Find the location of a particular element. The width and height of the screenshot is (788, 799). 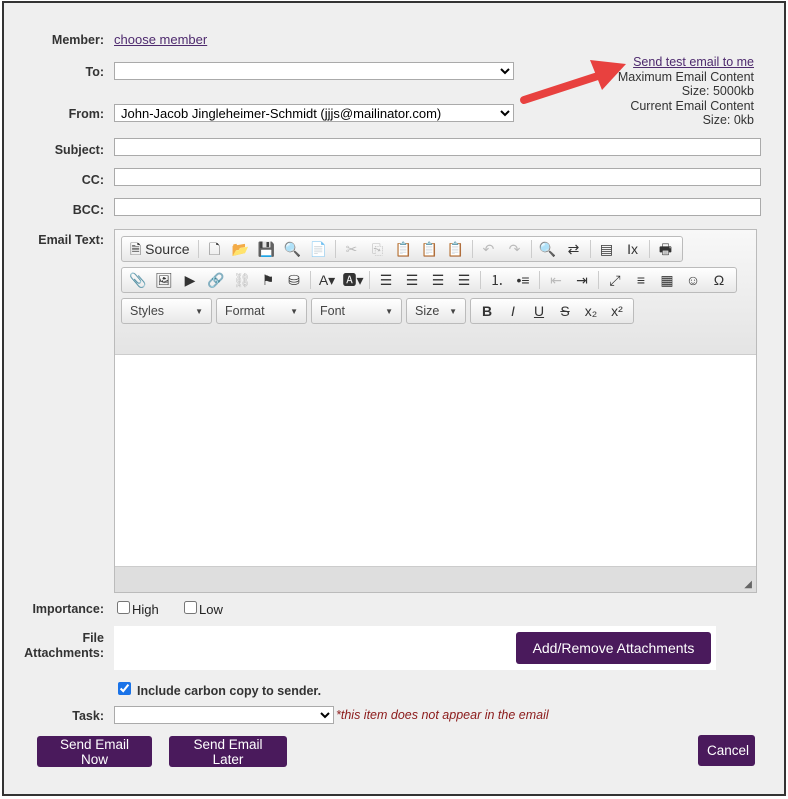

toolbar-row-2: 📎 🖼 ▶ 🔗 ⛓ ⚑ ⛁ A▾ 🅰▾ ☰ ☰ ☰ ☰ ⒈ •≡ ⇤ ⇥ ⤢ ≡ ▦ ☺ Ω is located at coordinates (429, 280).